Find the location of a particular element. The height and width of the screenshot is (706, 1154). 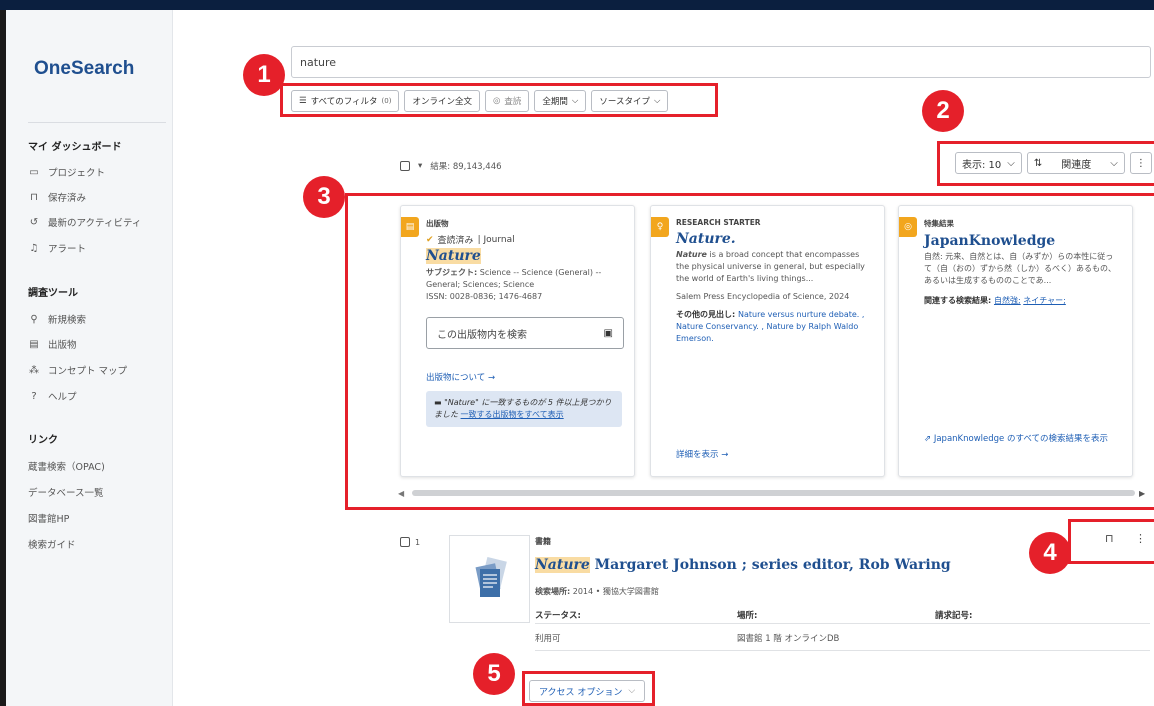

search-within-input: この出版物内を検索 ▣ is located at coordinates (525, 333).